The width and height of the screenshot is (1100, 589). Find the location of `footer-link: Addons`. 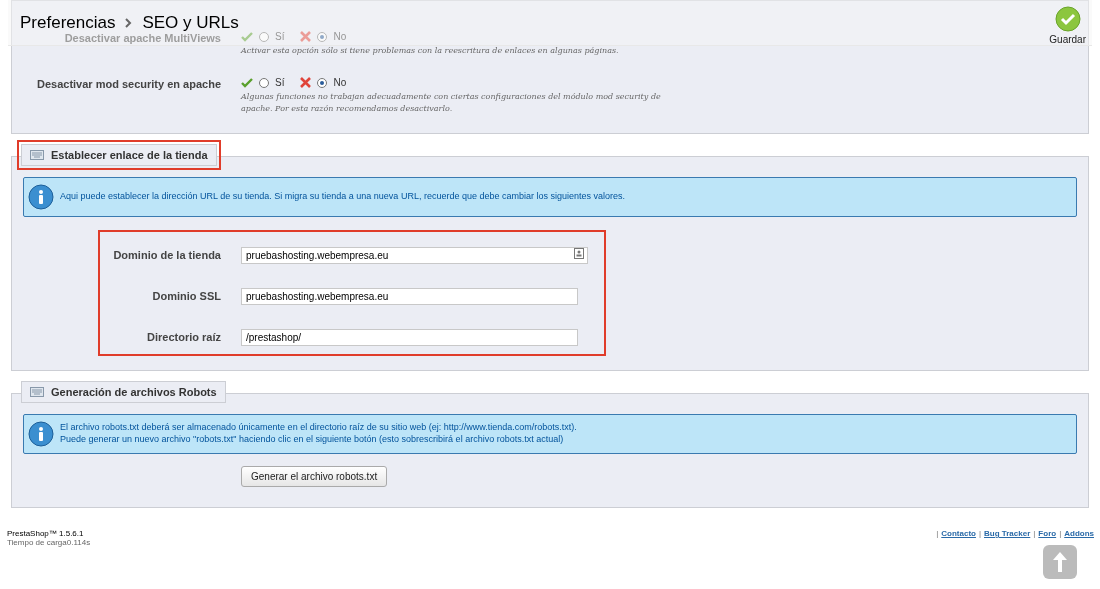

footer-link: Addons is located at coordinates (1079, 533).